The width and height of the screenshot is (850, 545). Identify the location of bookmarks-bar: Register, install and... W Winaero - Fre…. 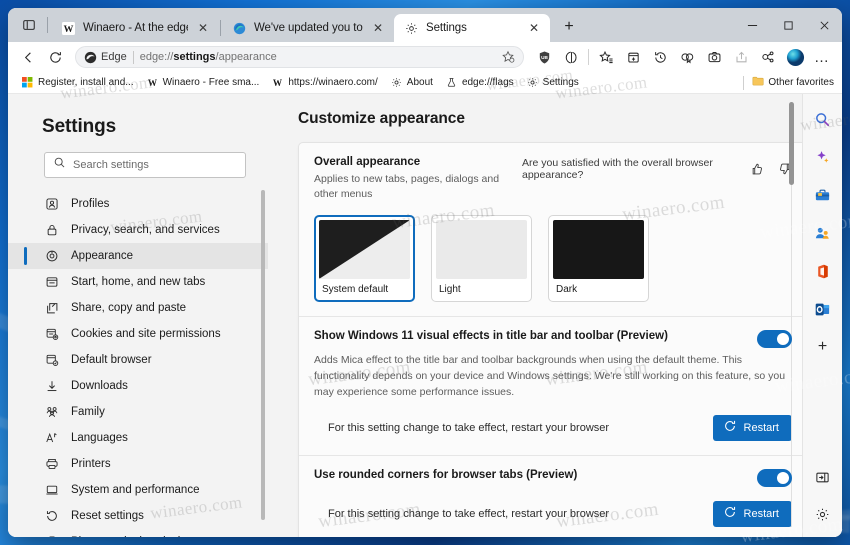
(425, 83).